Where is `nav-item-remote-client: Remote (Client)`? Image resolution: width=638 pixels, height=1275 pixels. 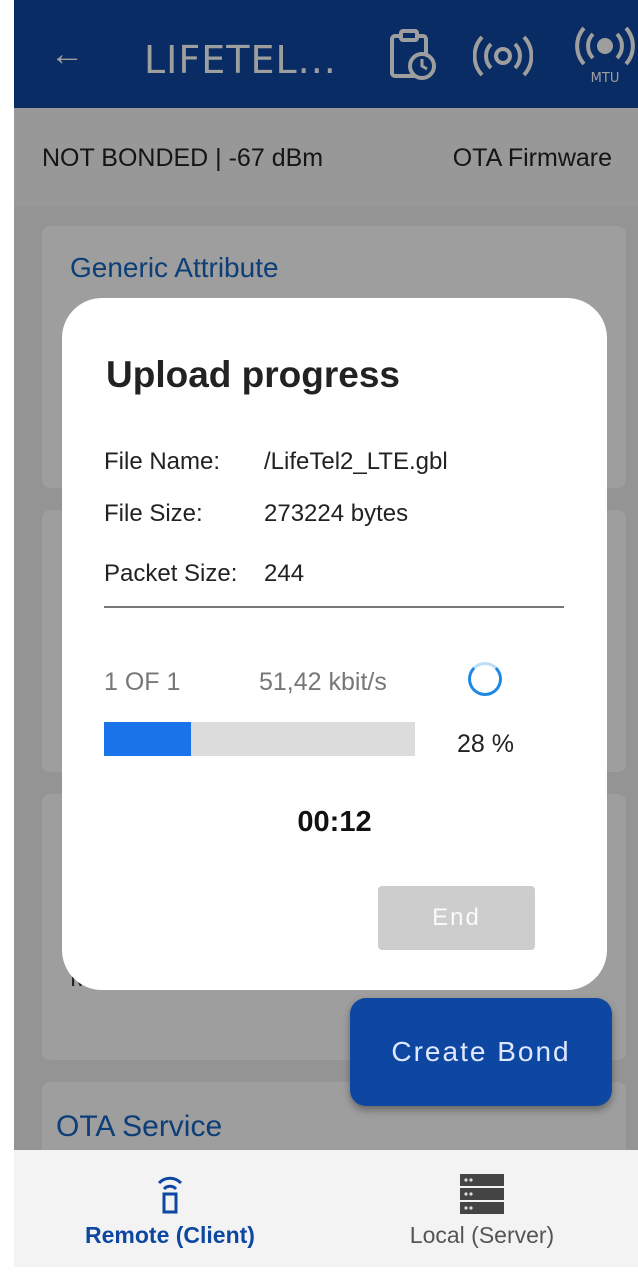 nav-item-remote-client: Remote (Client) is located at coordinates (170, 1208).